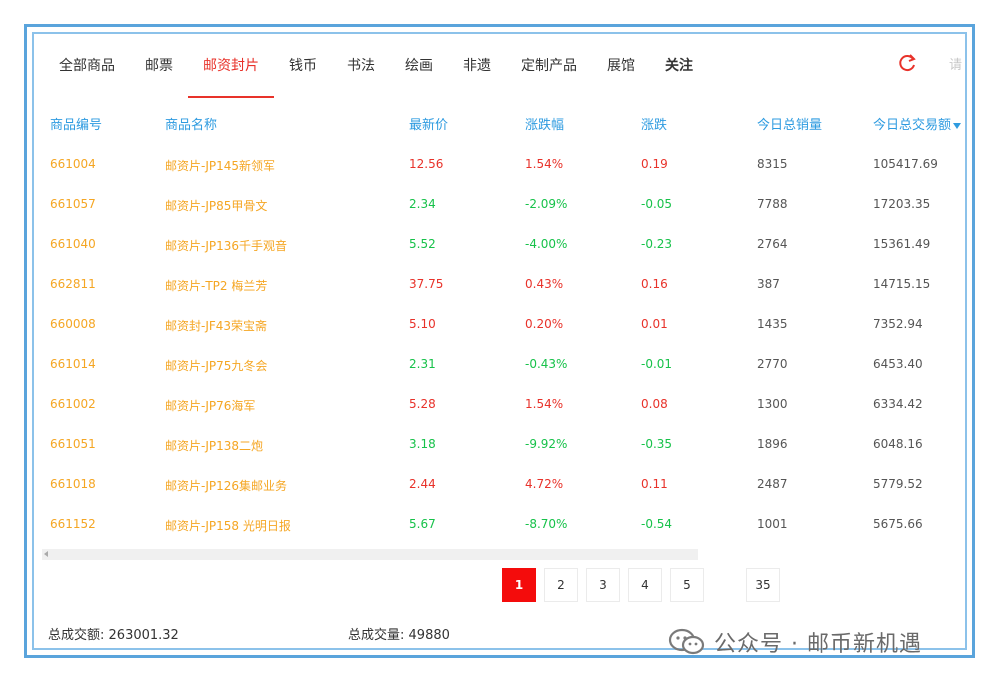 The height and width of the screenshot is (684, 1001). I want to click on scroll-left-icon, so click(46, 554).